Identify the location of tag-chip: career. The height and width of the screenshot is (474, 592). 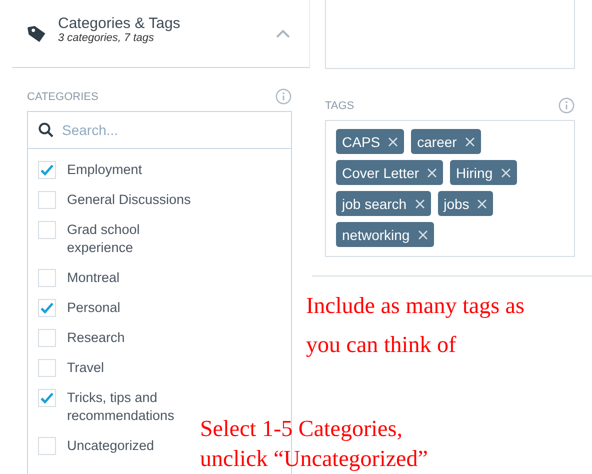
(446, 141).